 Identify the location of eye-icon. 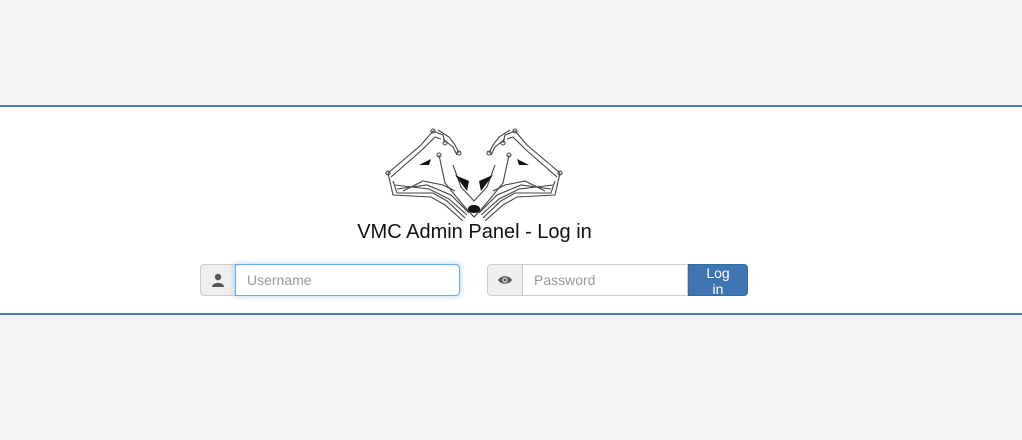
(504, 280).